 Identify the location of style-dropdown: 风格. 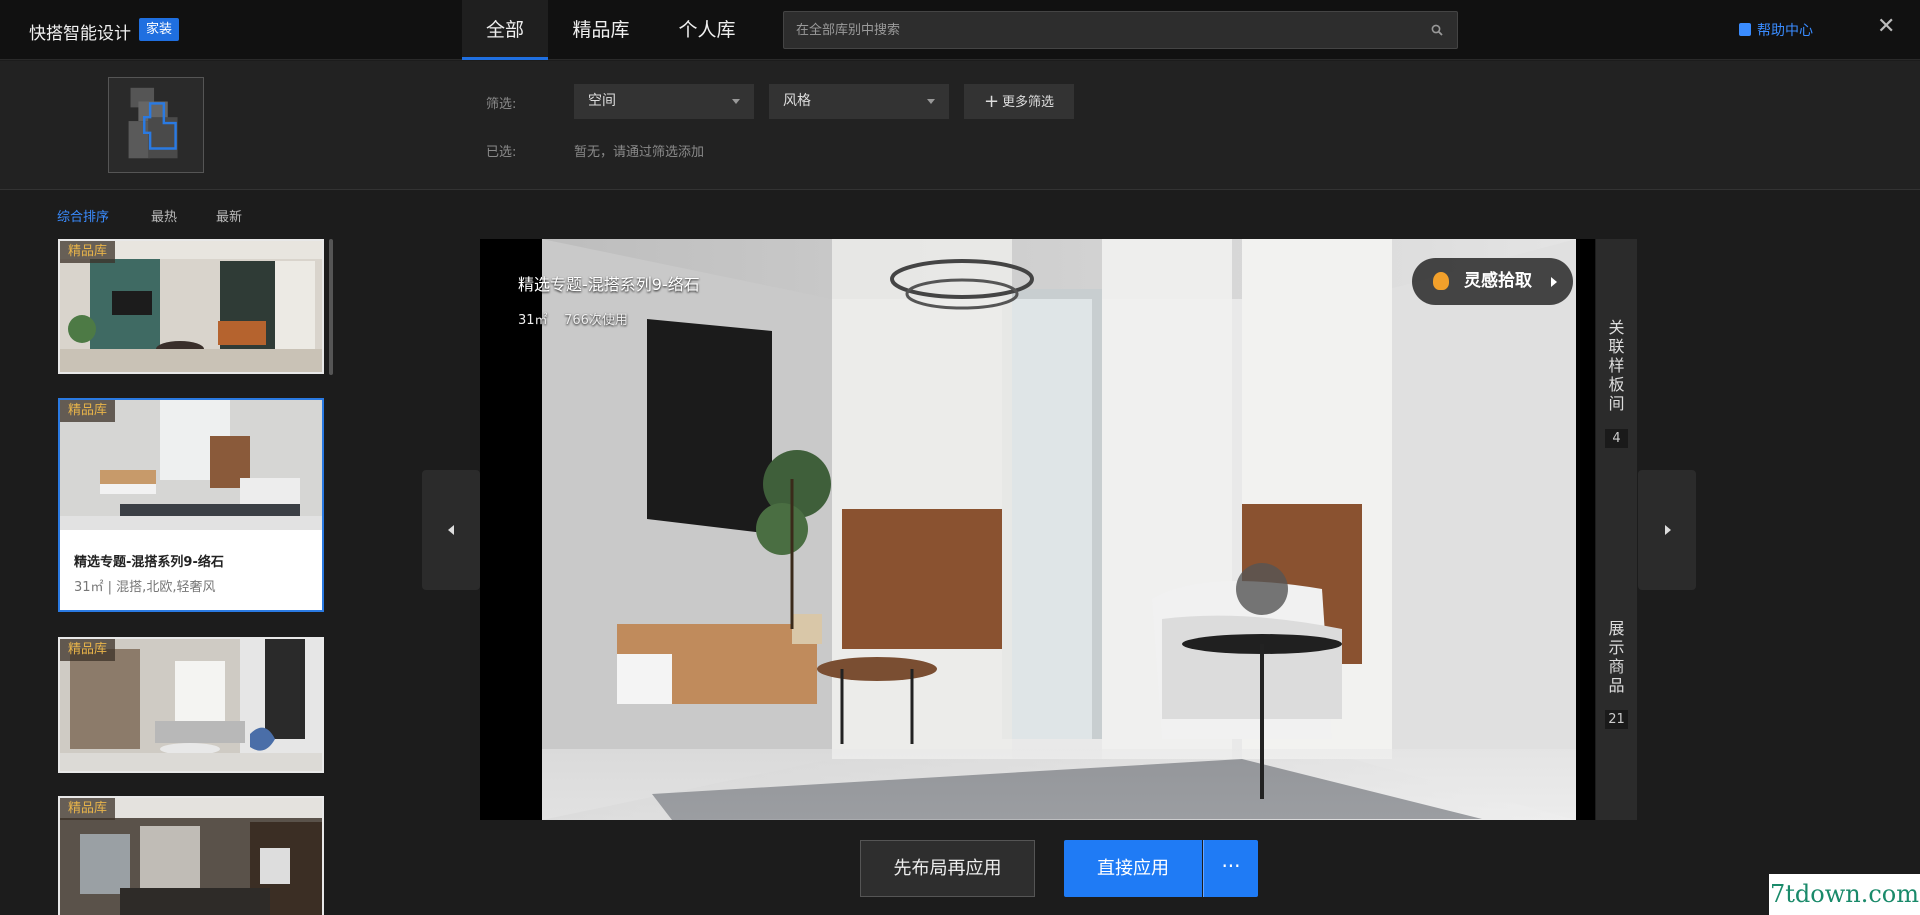
(859, 101).